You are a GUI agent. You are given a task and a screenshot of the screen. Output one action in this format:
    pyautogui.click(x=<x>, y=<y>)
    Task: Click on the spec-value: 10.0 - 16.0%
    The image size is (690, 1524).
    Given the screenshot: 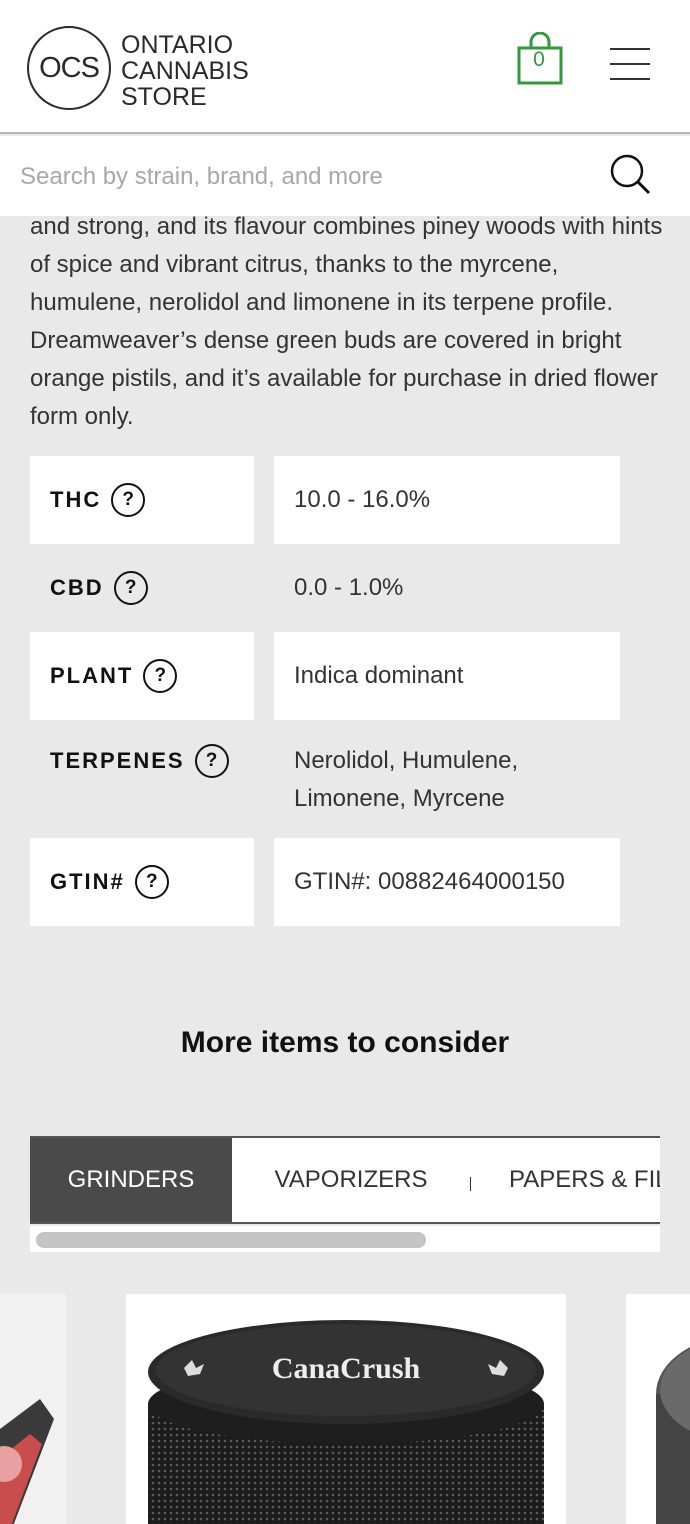 What is the action you would take?
    pyautogui.click(x=447, y=500)
    